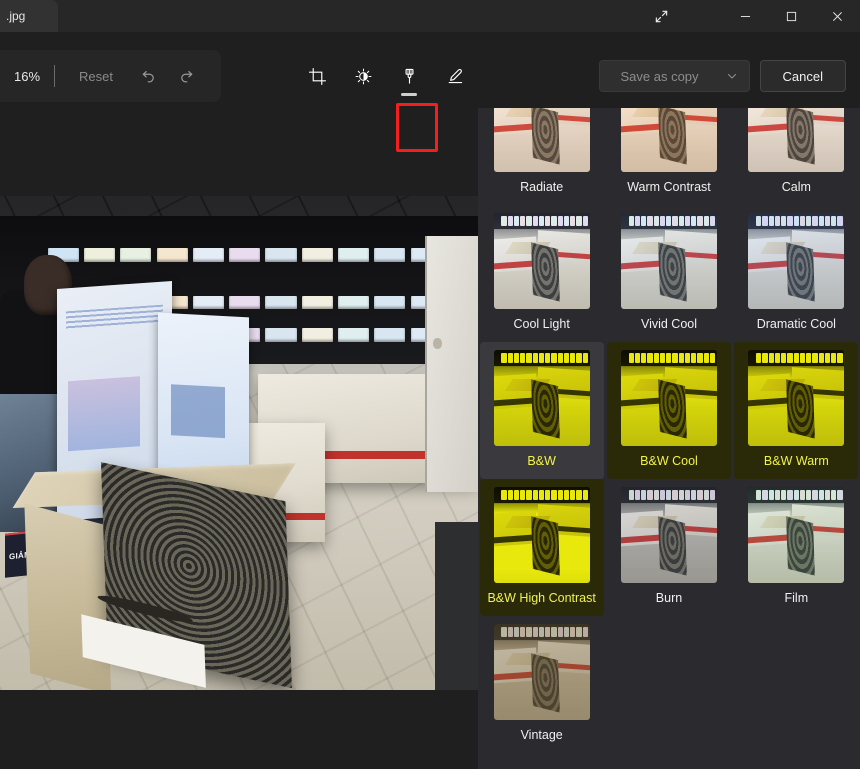  I want to click on door-knob, so click(437, 343).